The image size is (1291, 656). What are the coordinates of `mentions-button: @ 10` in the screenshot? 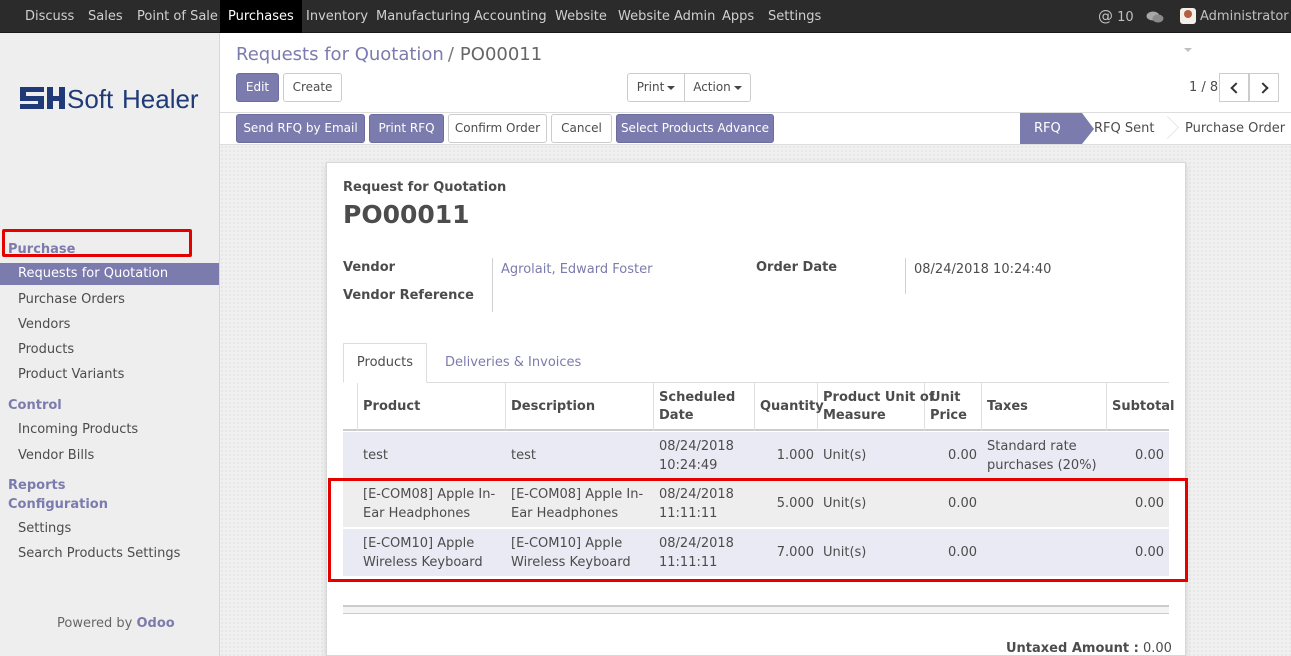 It's located at (1116, 16).